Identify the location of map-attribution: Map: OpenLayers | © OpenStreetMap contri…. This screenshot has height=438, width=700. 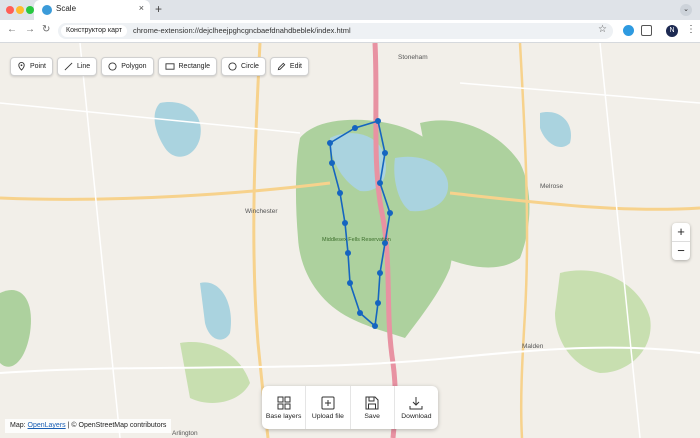
(88, 426).